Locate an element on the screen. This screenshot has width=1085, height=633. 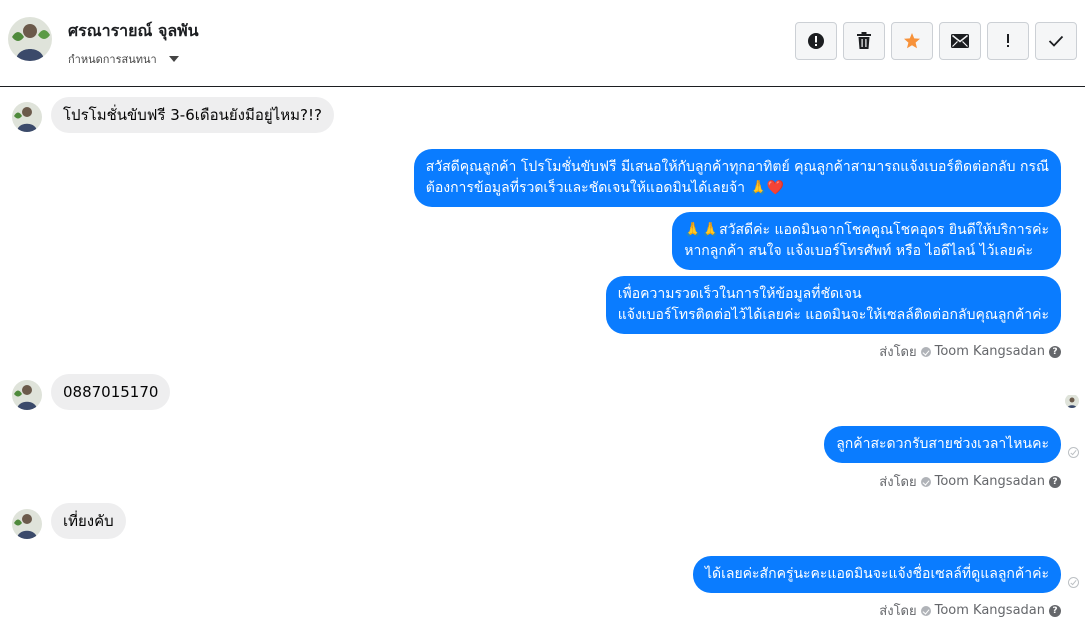
star-button is located at coordinates (912, 41).